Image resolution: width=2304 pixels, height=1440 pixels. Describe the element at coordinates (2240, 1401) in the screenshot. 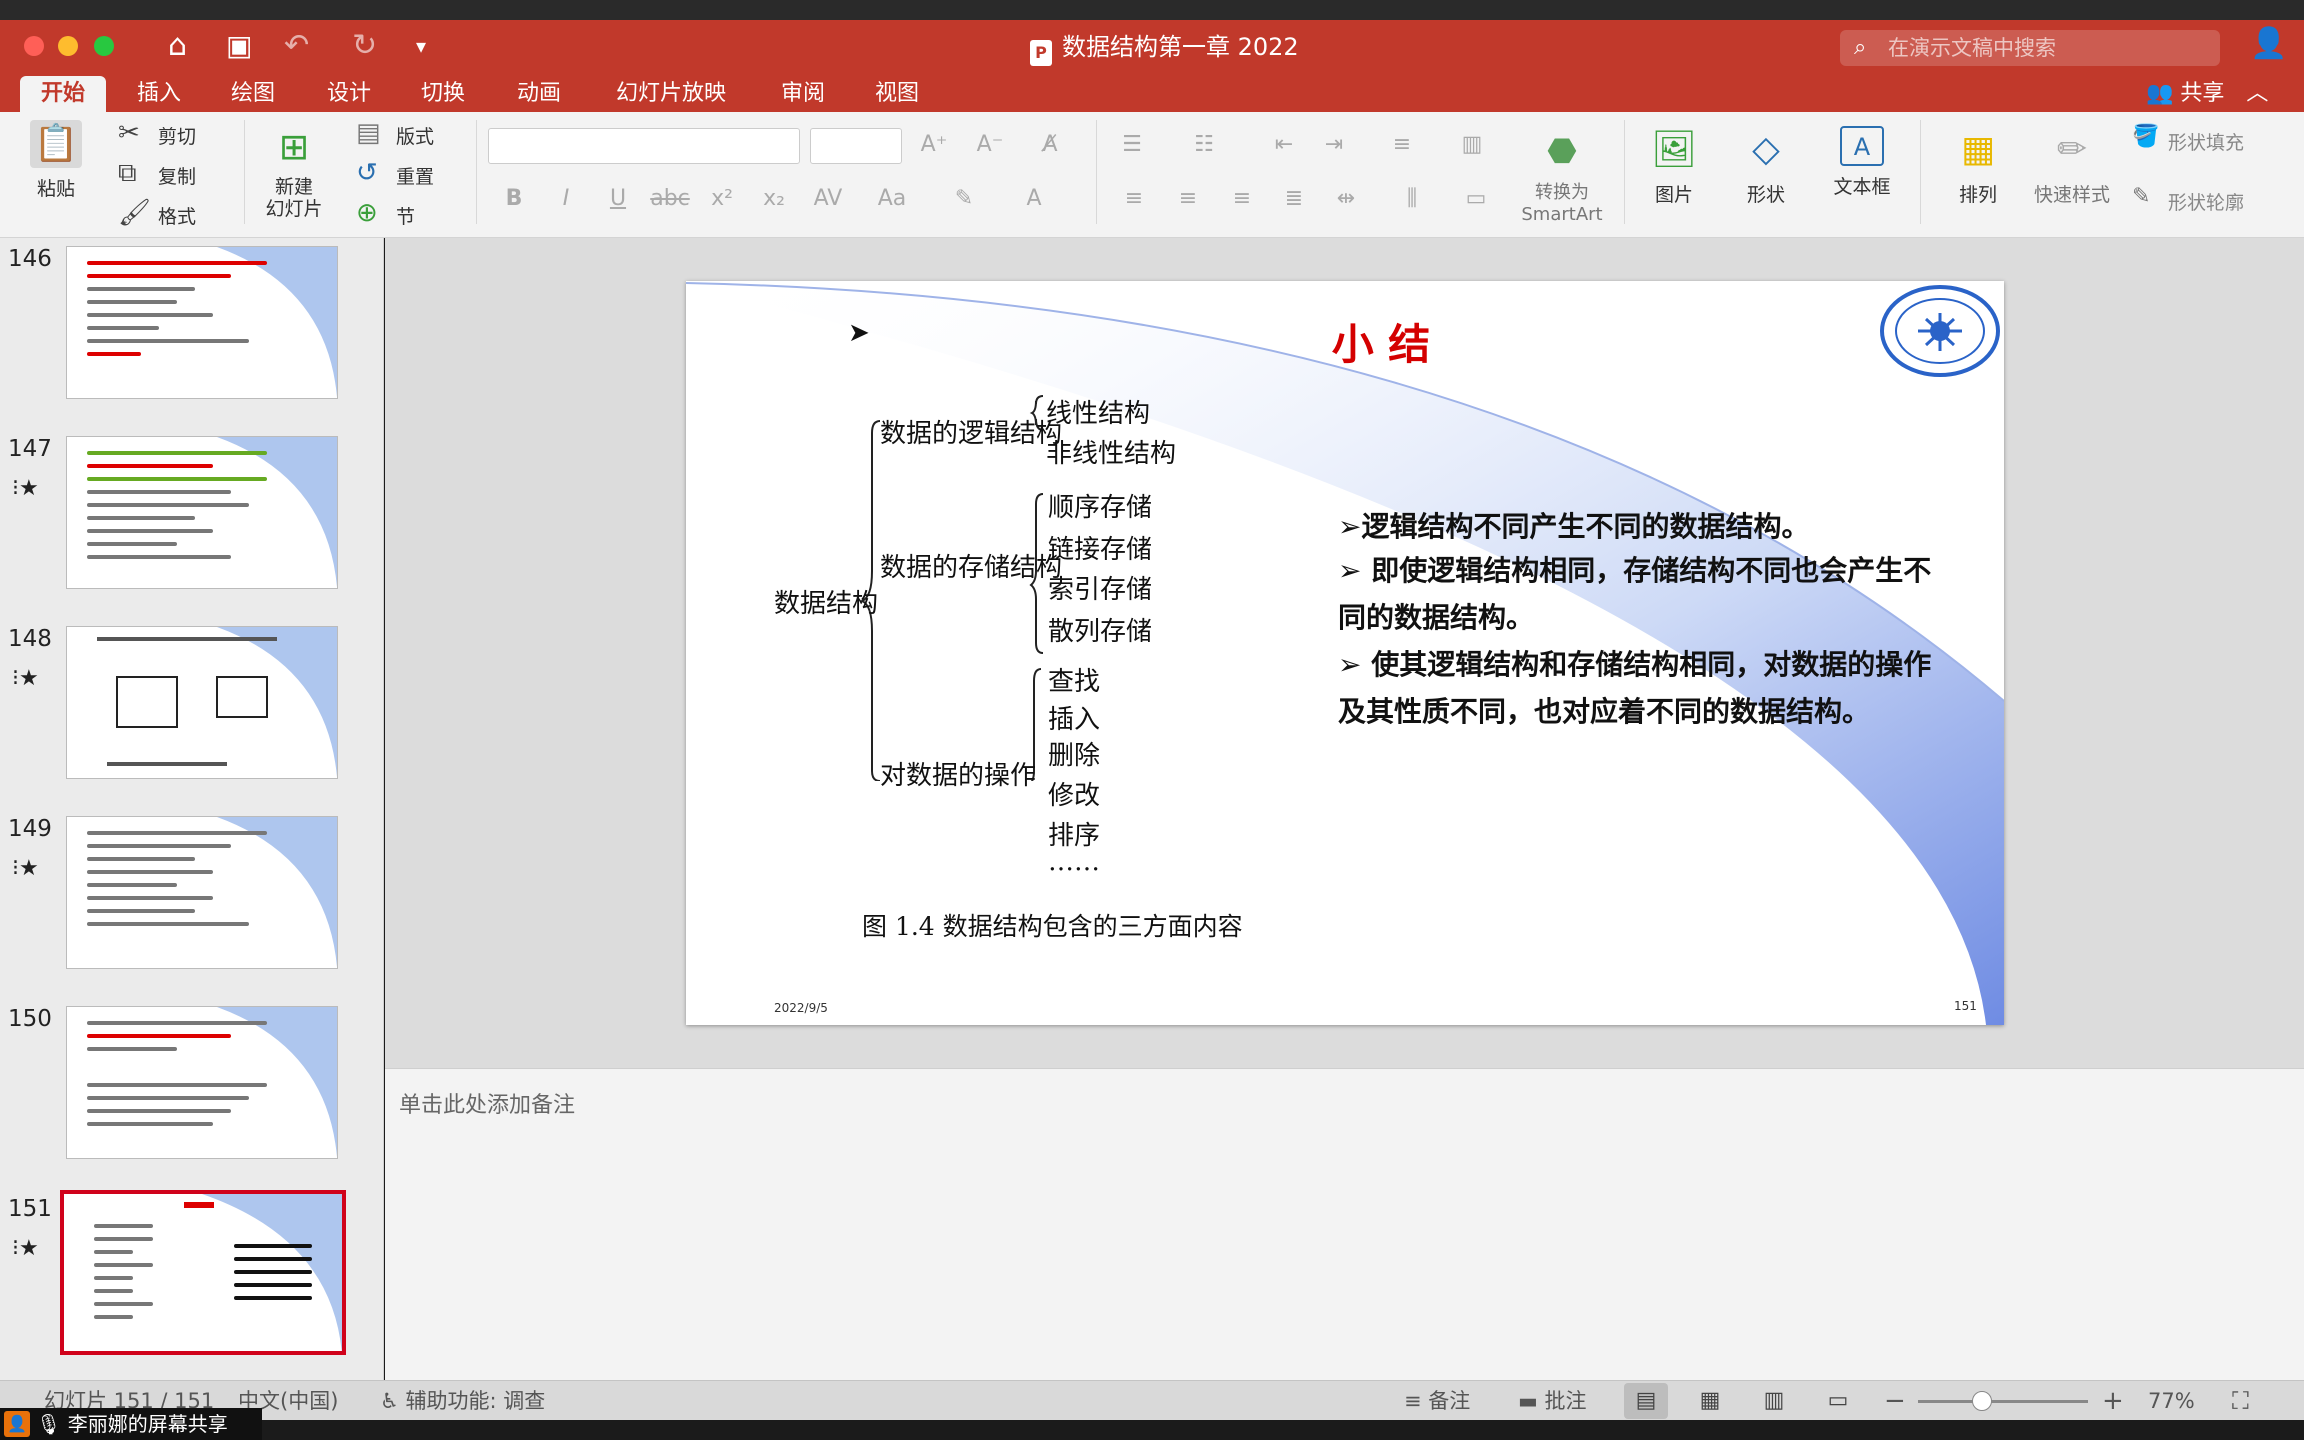

I see `fit-to-window-icon: ⛶` at that location.